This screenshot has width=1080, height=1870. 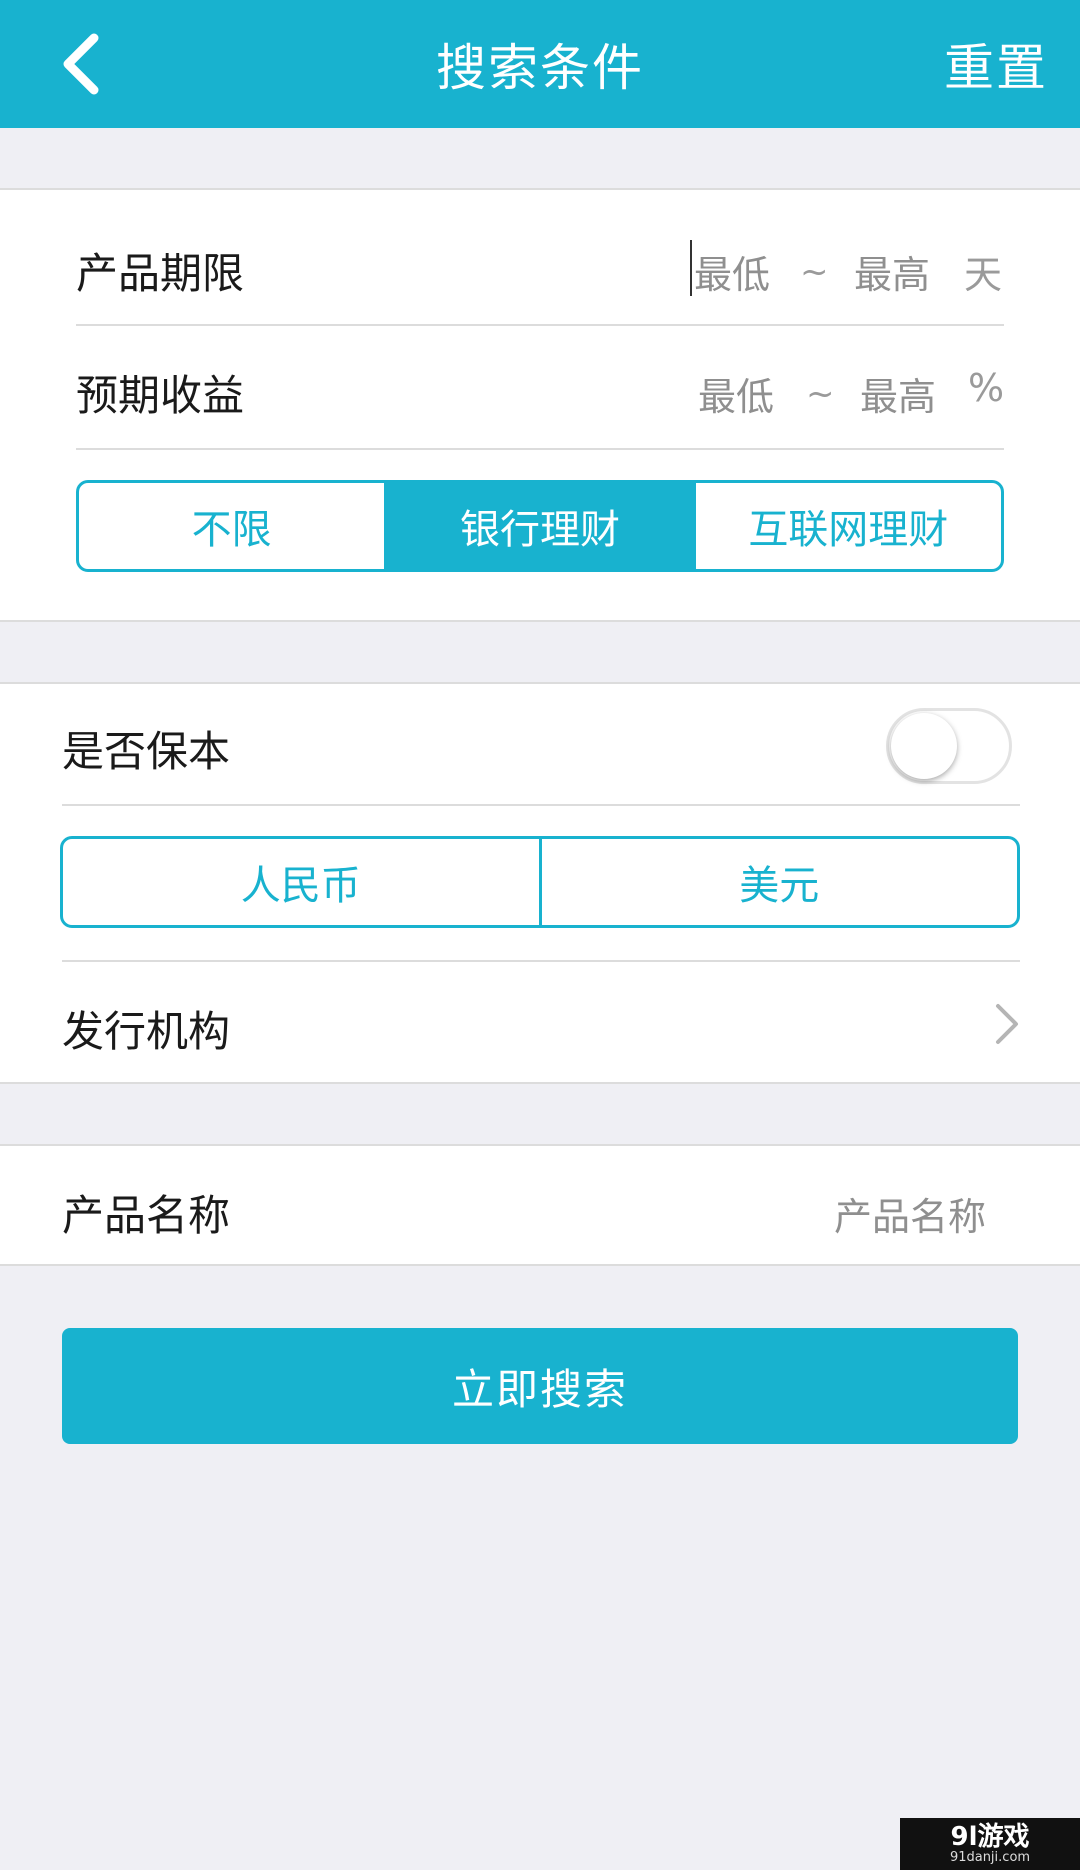 What do you see at coordinates (990, 1857) in the screenshot?
I see `watermark-sub: 91danji.com` at bounding box center [990, 1857].